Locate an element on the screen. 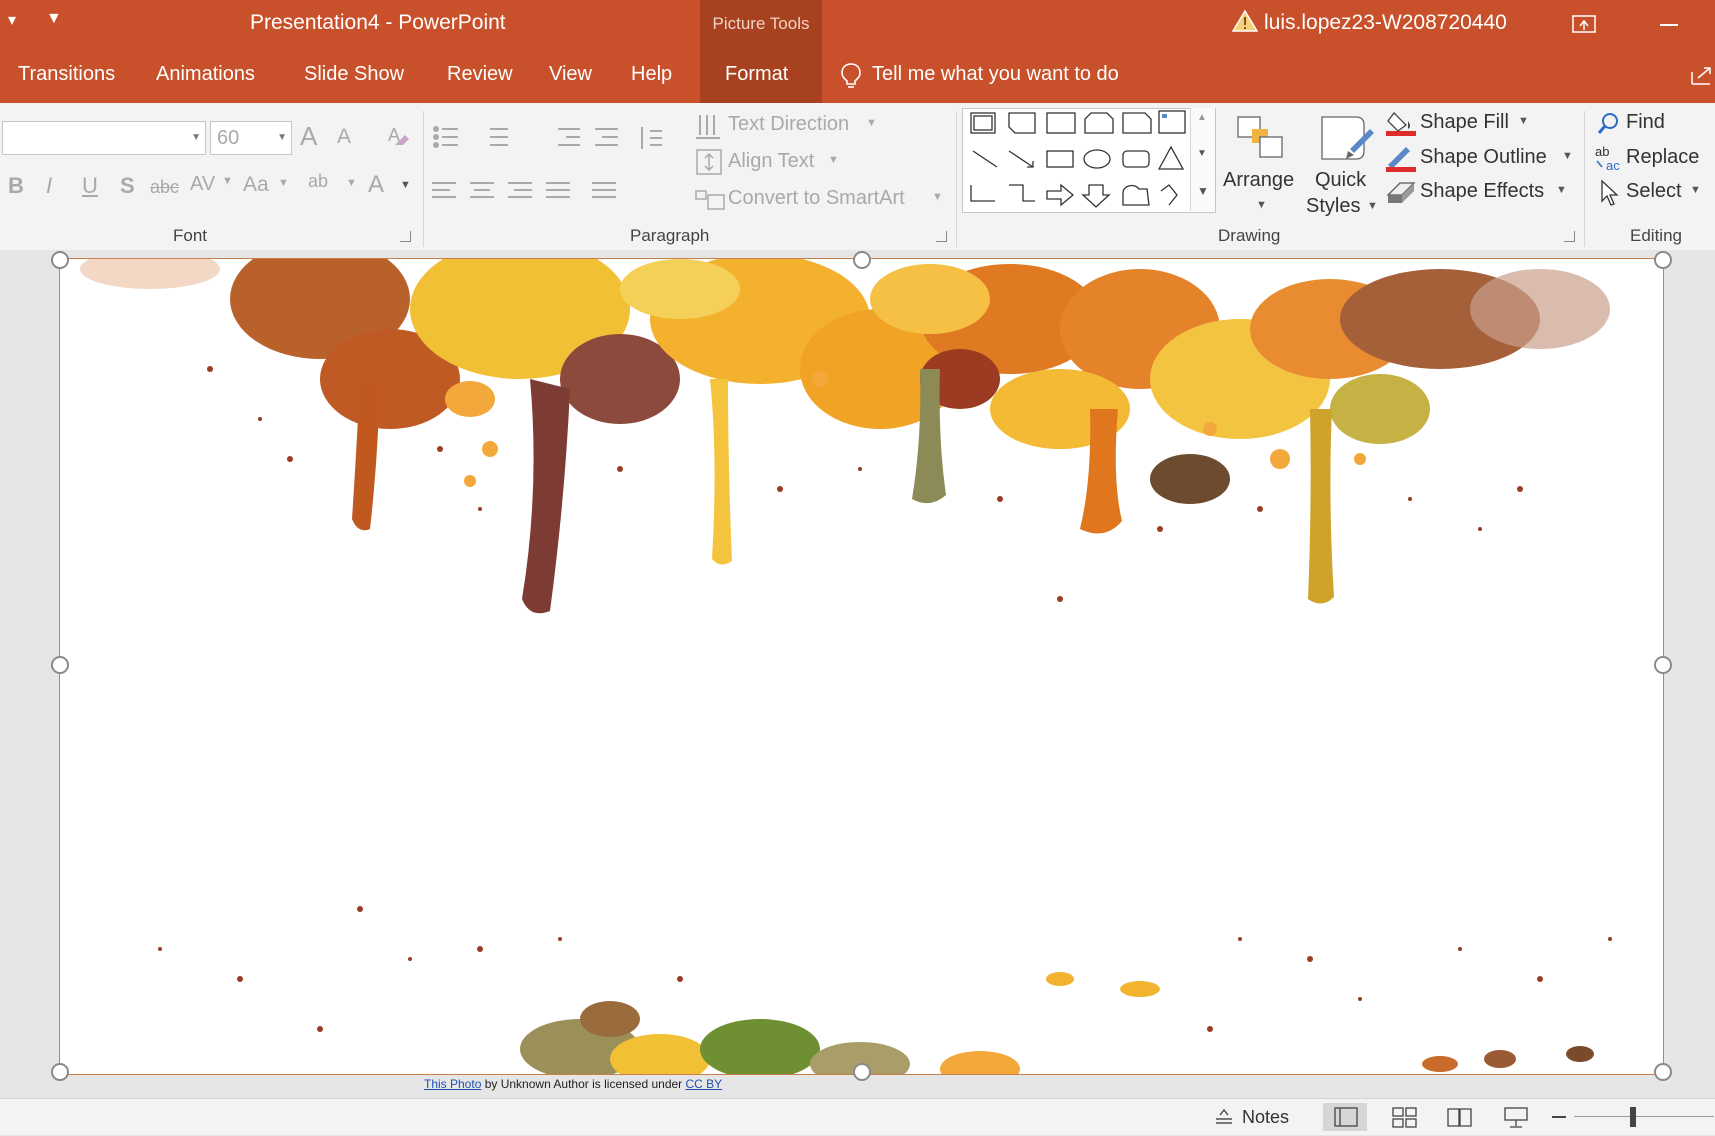 This screenshot has width=1715, height=1136. arrange-button: Arrange is located at coordinates (1258, 180).